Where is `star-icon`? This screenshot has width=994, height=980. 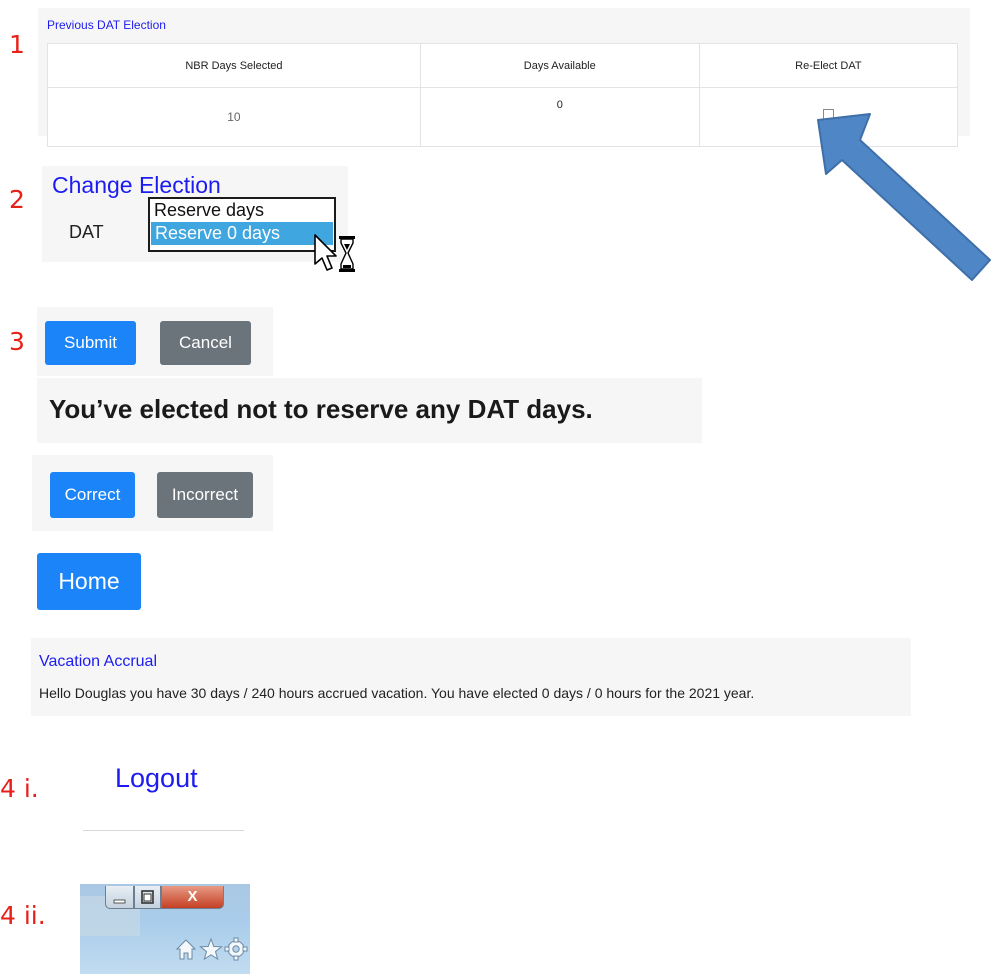 star-icon is located at coordinates (211, 949).